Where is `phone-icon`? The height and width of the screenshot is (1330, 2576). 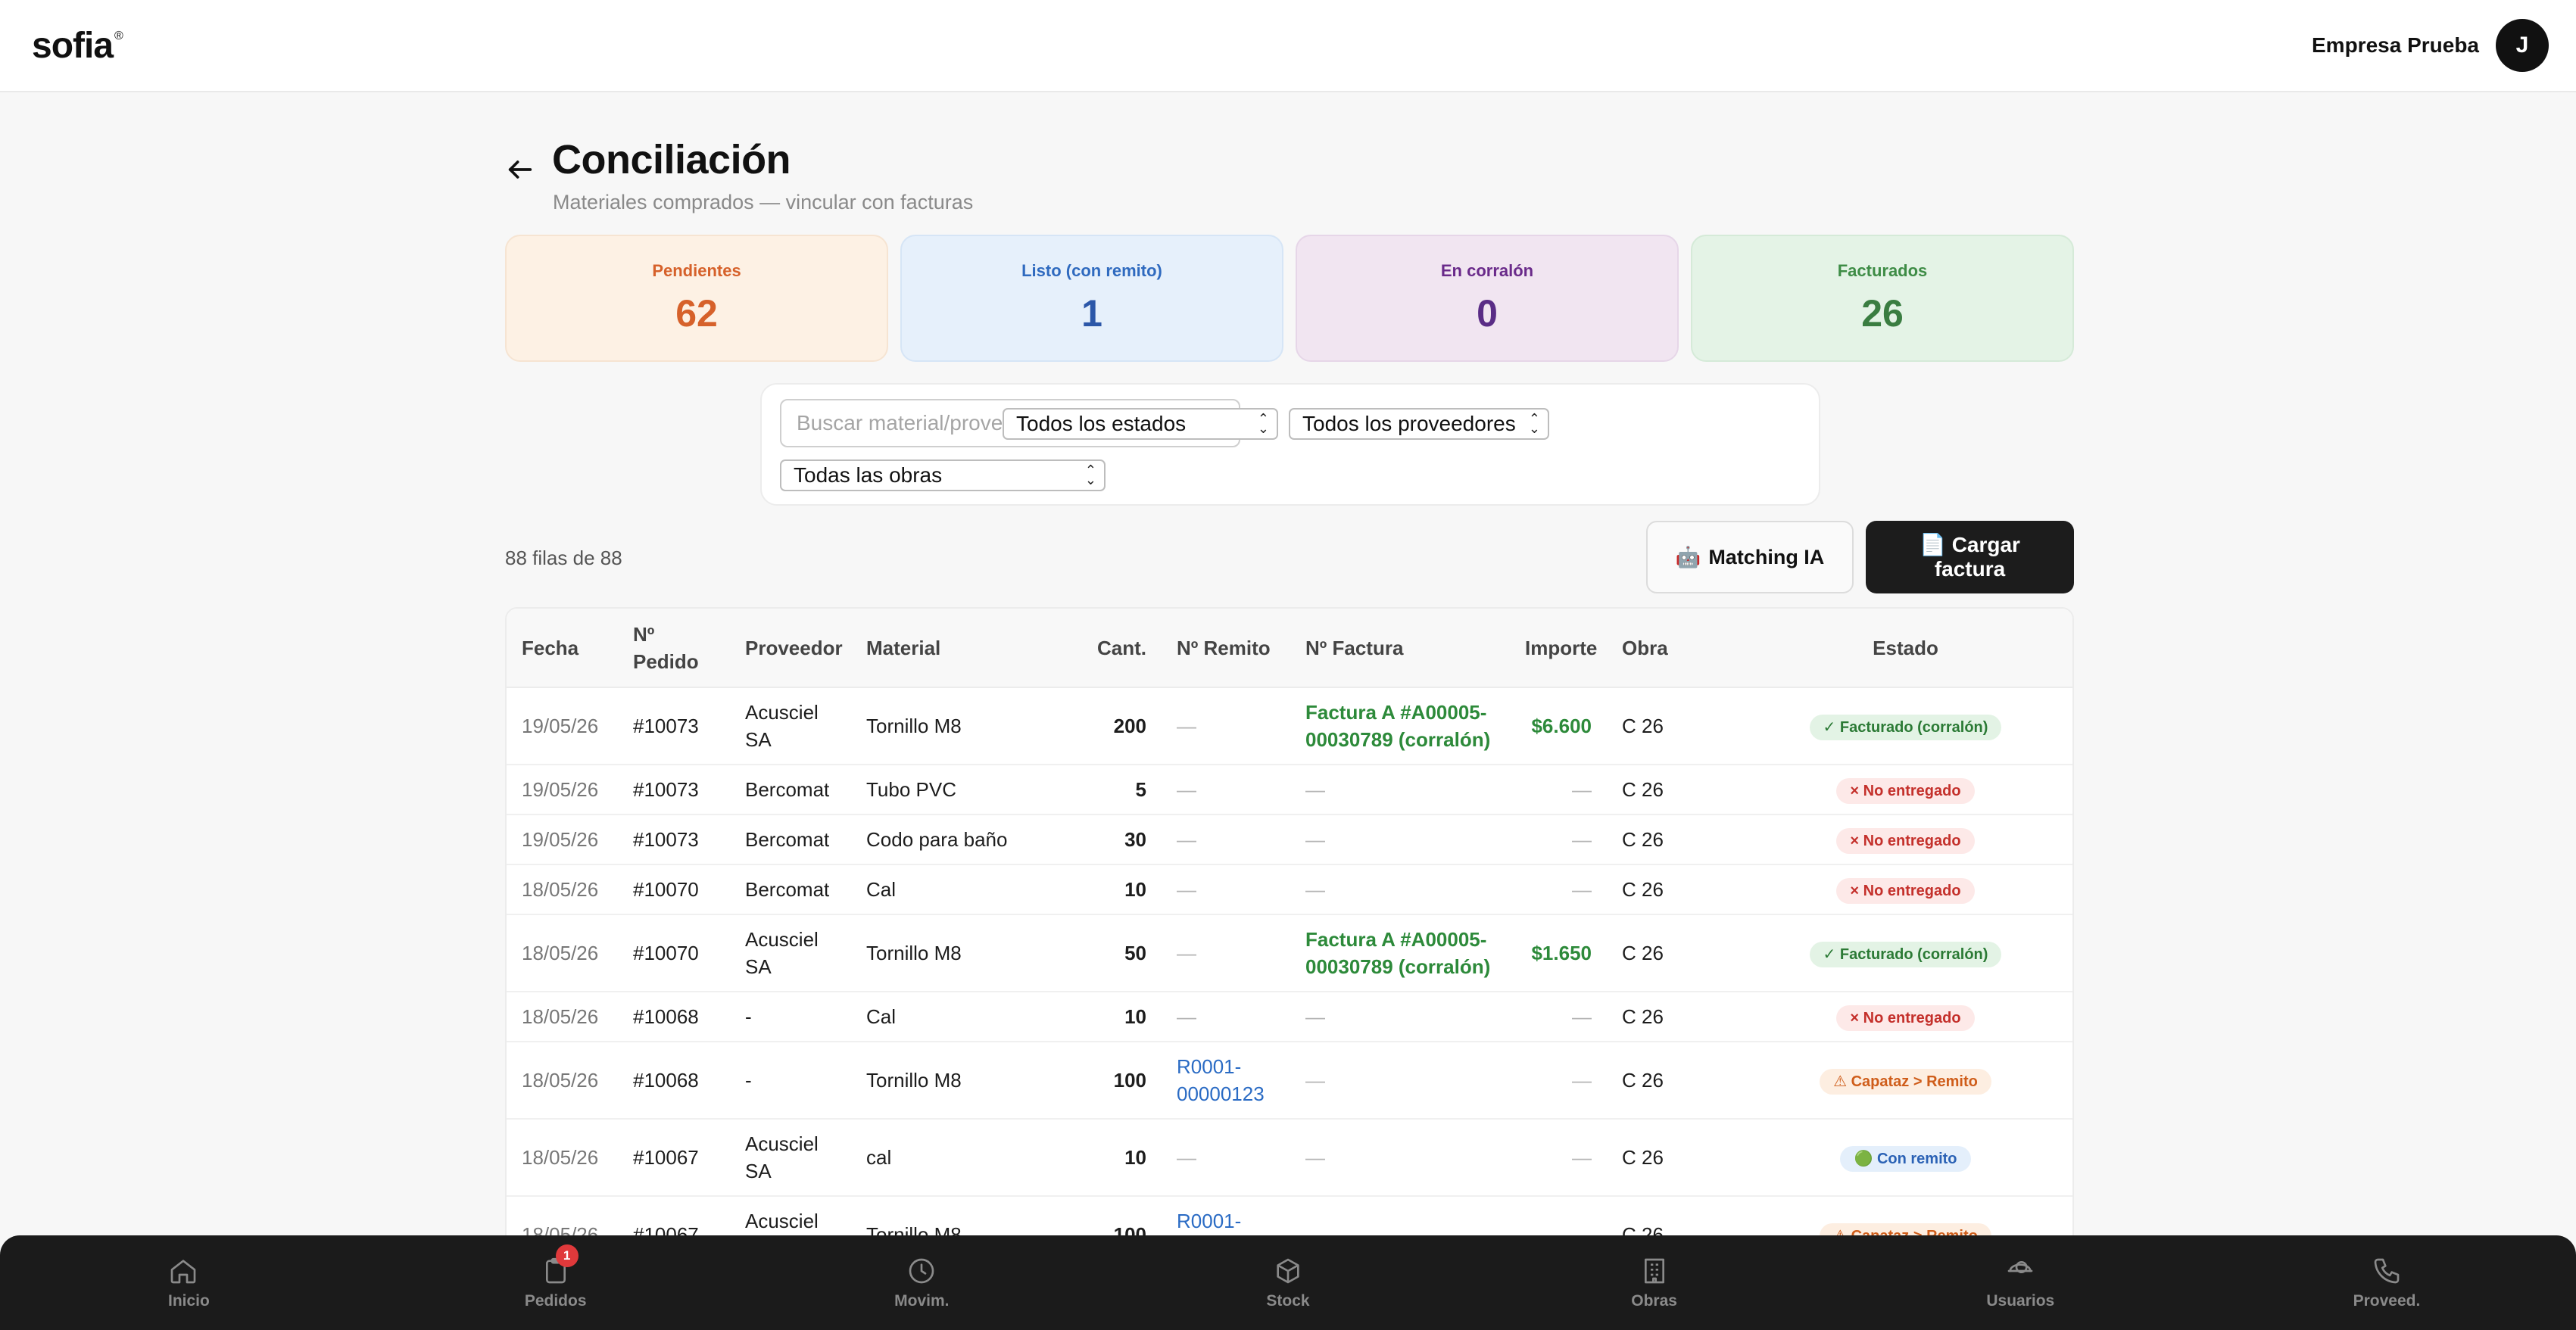
phone-icon is located at coordinates (2387, 1270).